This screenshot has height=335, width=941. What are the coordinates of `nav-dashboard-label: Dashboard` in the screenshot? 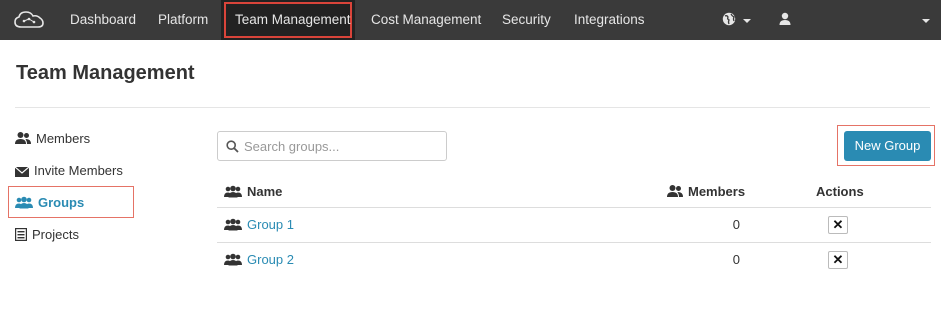 It's located at (103, 19).